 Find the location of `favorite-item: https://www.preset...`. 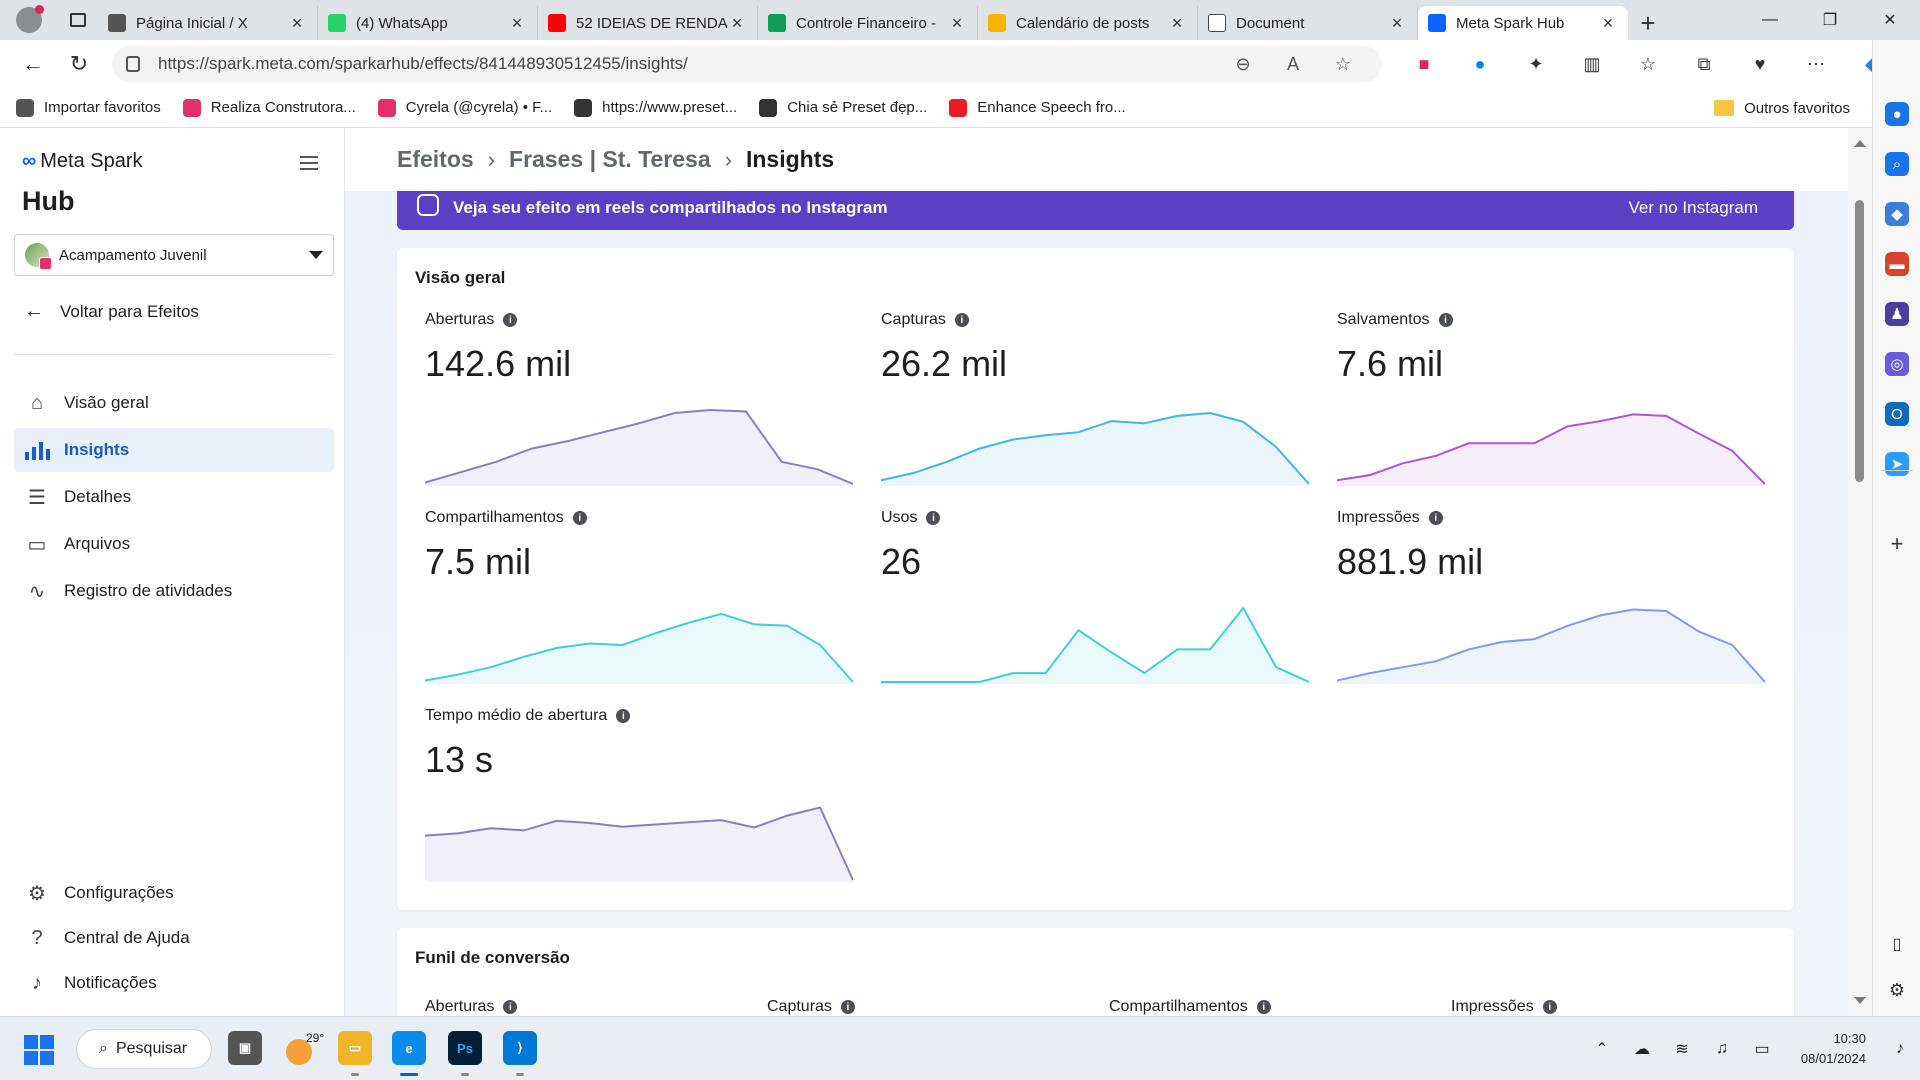

favorite-item: https://www.preset... is located at coordinates (655, 107).